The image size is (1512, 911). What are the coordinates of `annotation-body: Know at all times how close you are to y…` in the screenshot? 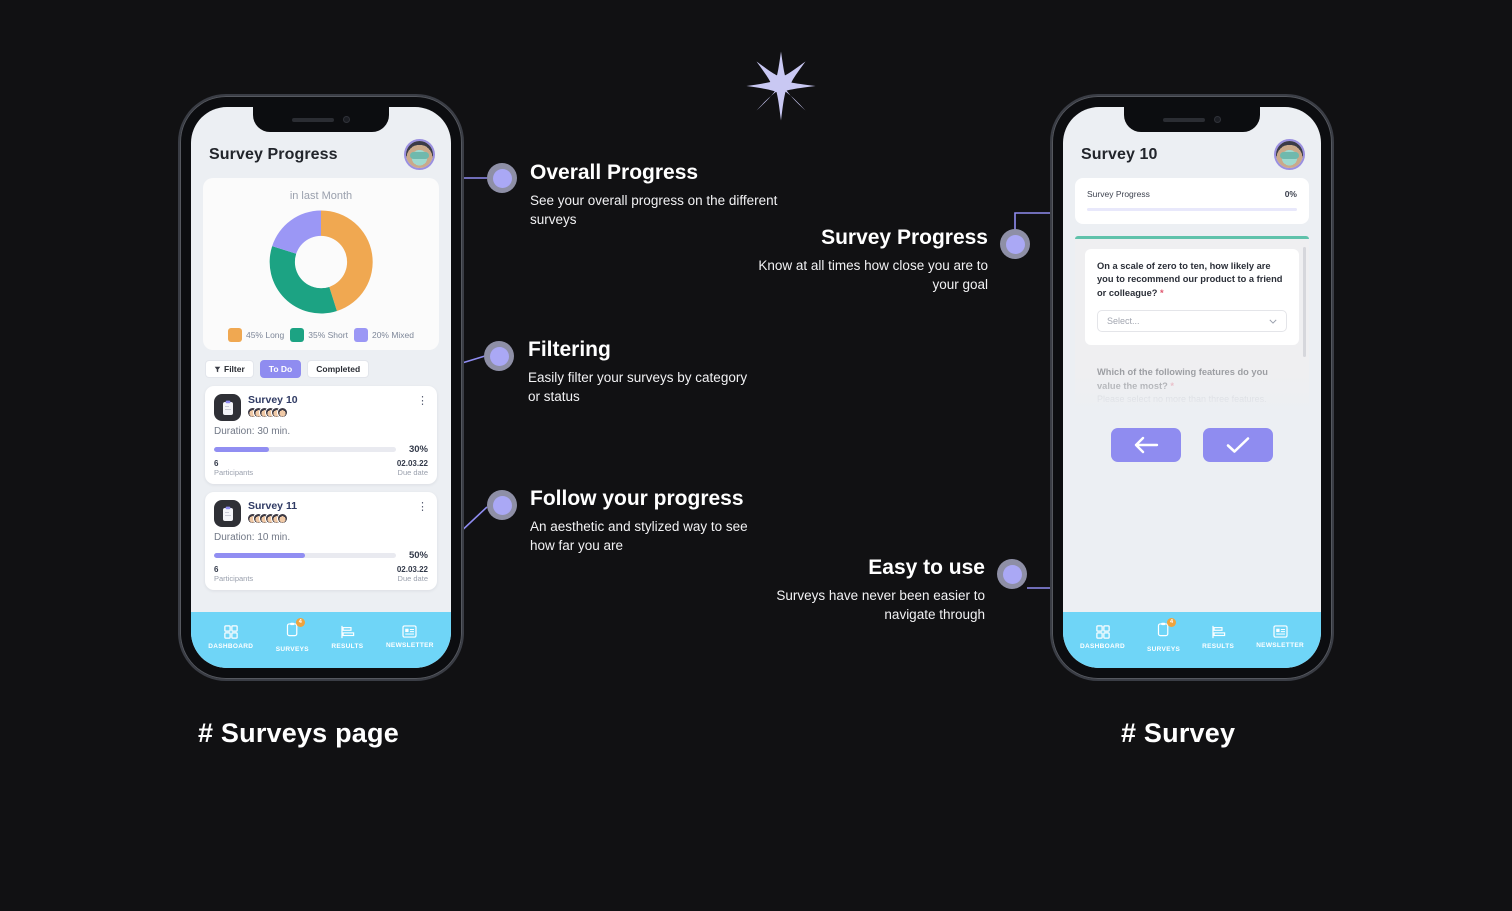 It's located at (873, 275).